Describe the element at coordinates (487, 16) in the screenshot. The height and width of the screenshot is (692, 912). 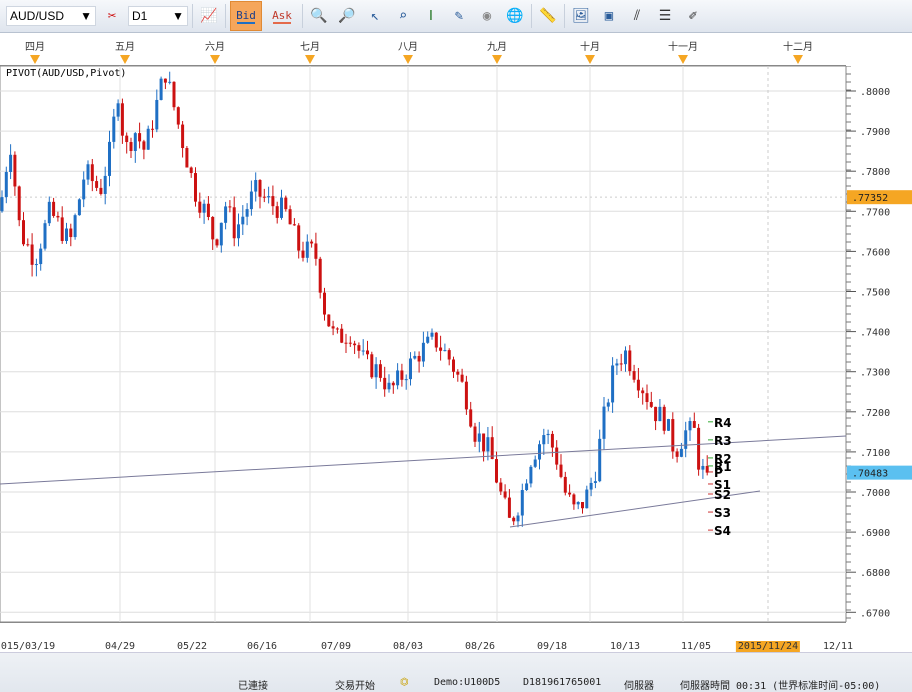
I see `eye-icon: ◉` at that location.